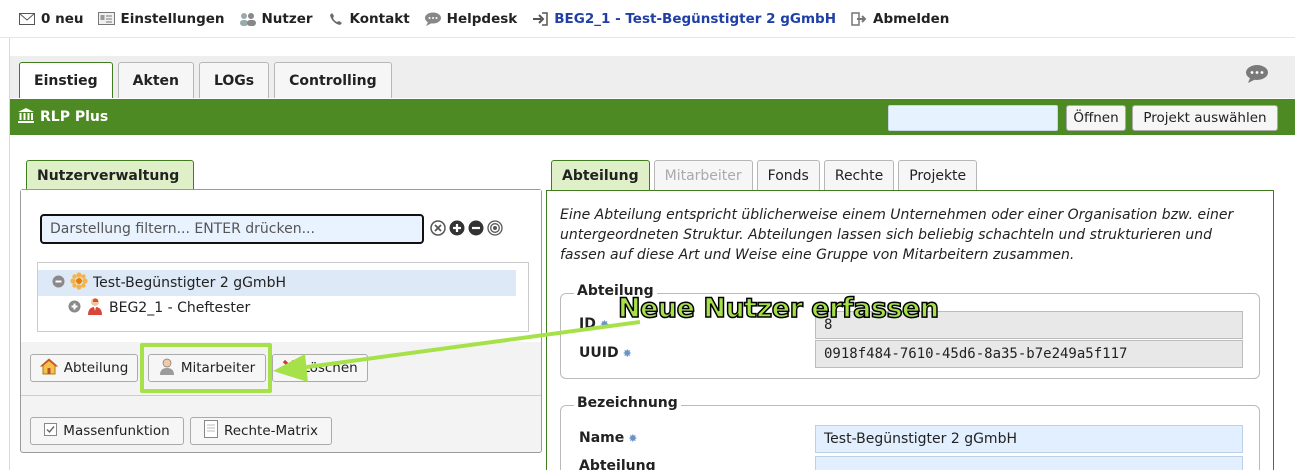  What do you see at coordinates (287, 18) in the screenshot?
I see `users-label: Nutzer` at bounding box center [287, 18].